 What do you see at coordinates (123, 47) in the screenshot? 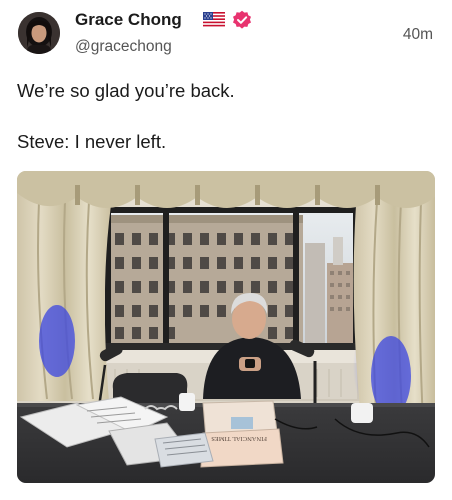
I see `author-handle: @gracechong` at bounding box center [123, 47].